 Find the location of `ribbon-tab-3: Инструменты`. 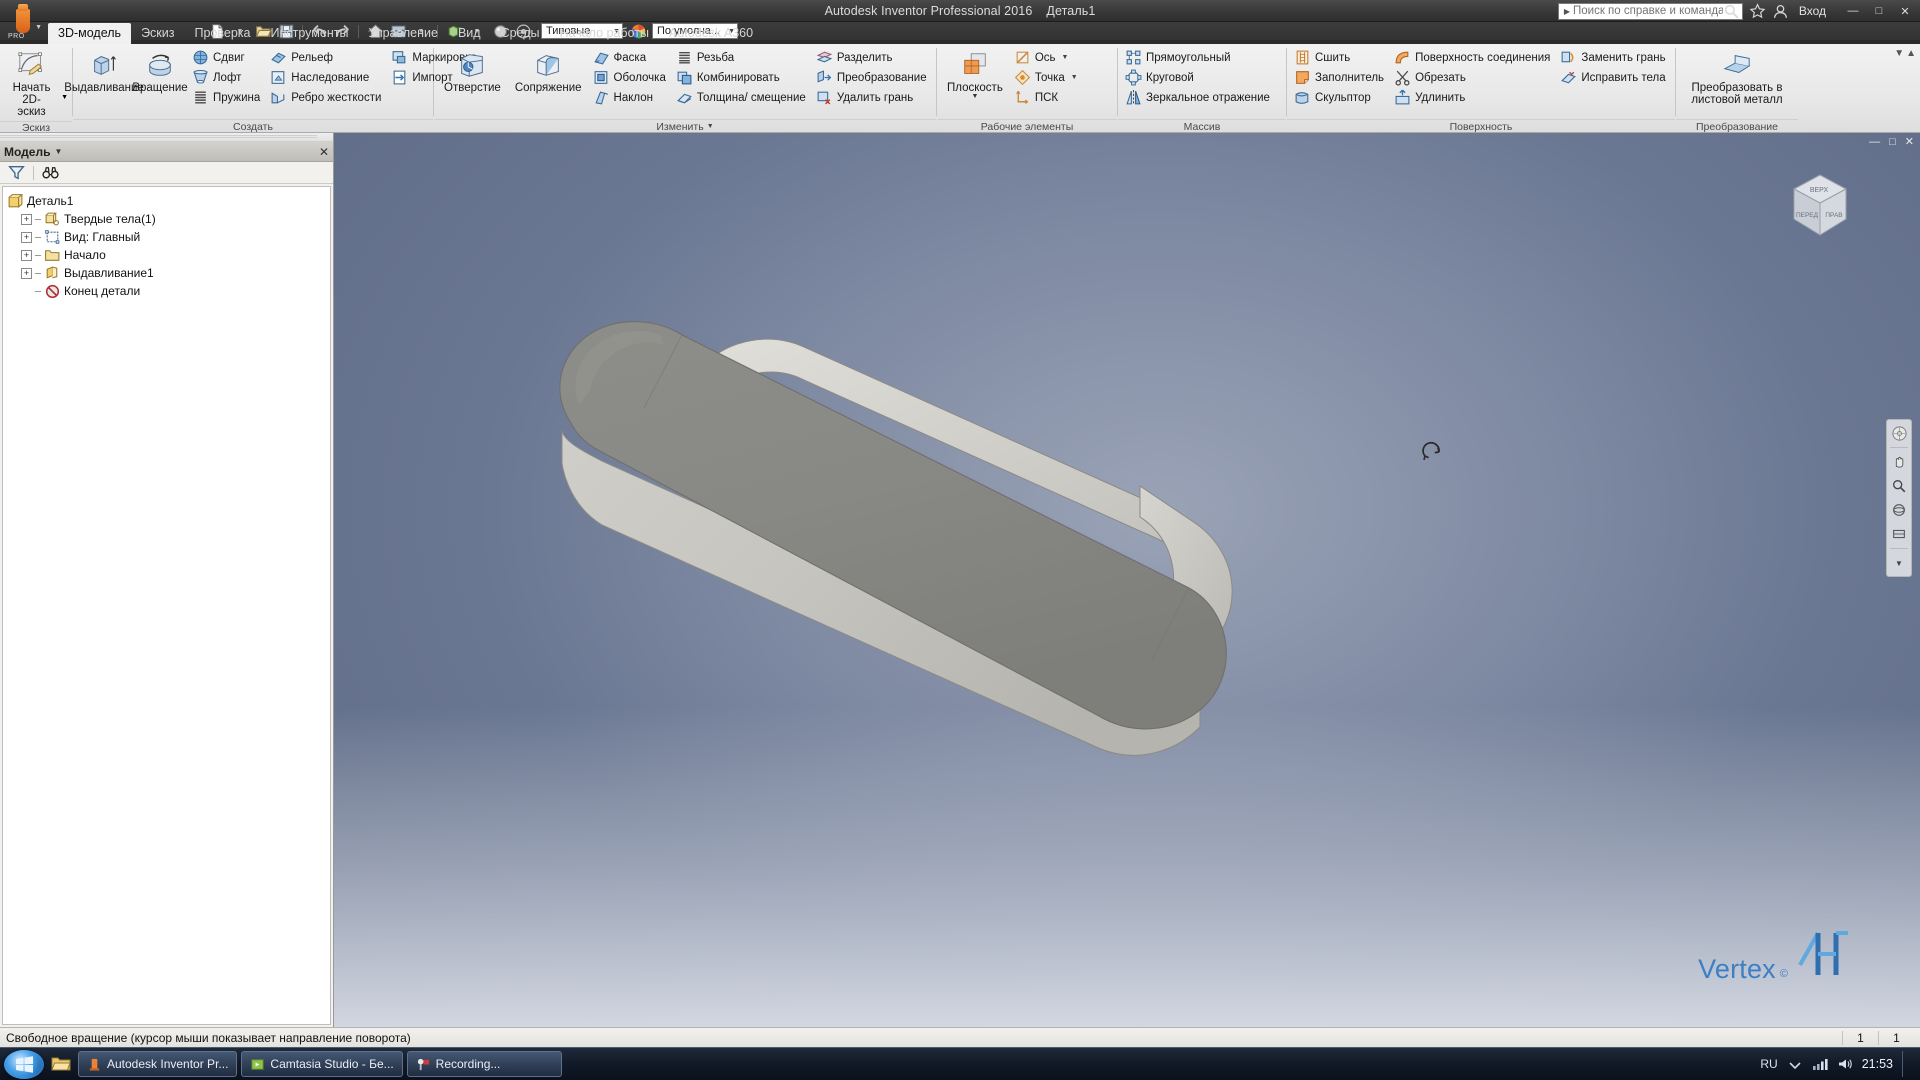

ribbon-tab-3: Инструменты is located at coordinates (309, 33).